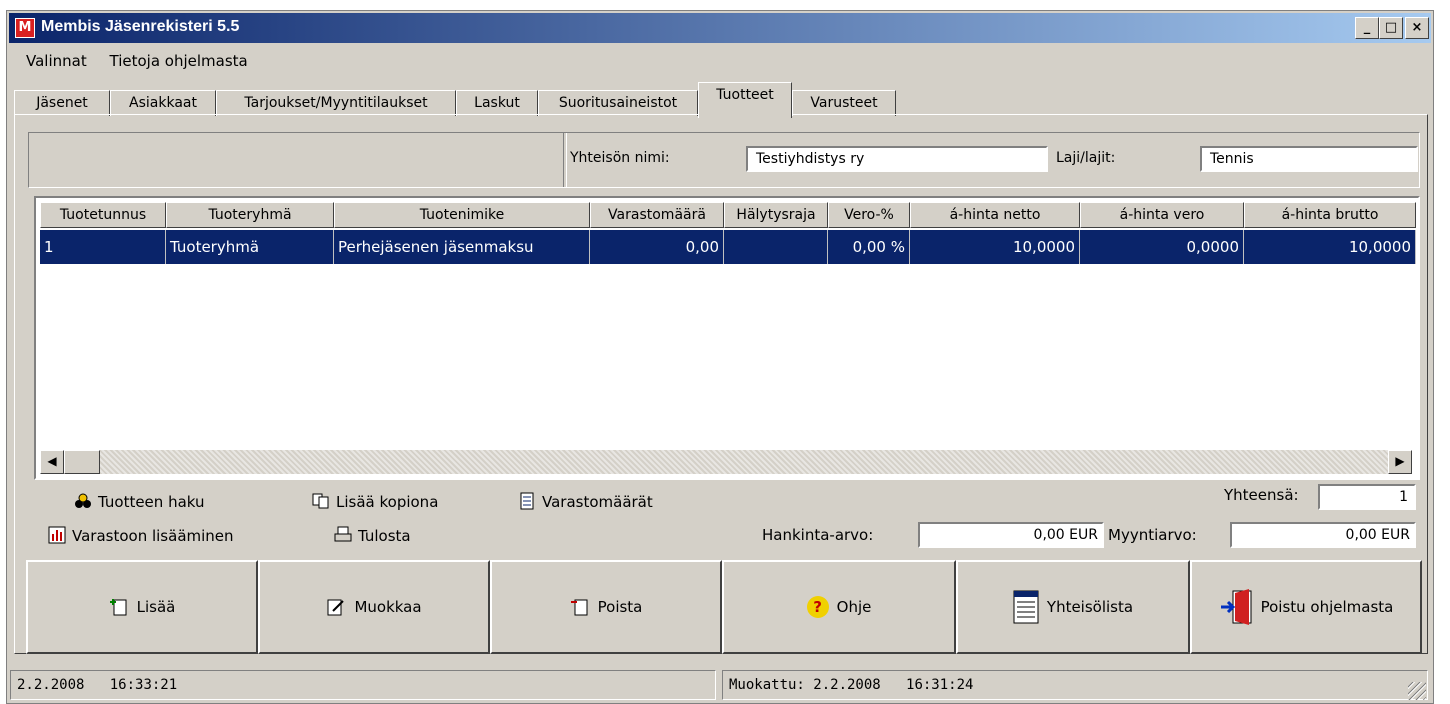 The width and height of the screenshot is (1450, 704). Describe the element at coordinates (597, 502) in the screenshot. I see `stock-amounts-label: Varastomäärät` at that location.